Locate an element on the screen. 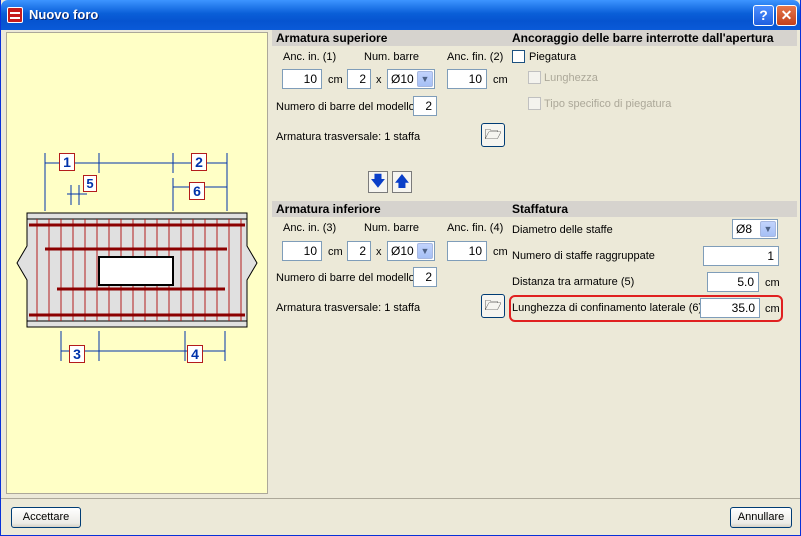 The width and height of the screenshot is (801, 536). inf-anc-in-label: Anc. in. (3) is located at coordinates (310, 228).